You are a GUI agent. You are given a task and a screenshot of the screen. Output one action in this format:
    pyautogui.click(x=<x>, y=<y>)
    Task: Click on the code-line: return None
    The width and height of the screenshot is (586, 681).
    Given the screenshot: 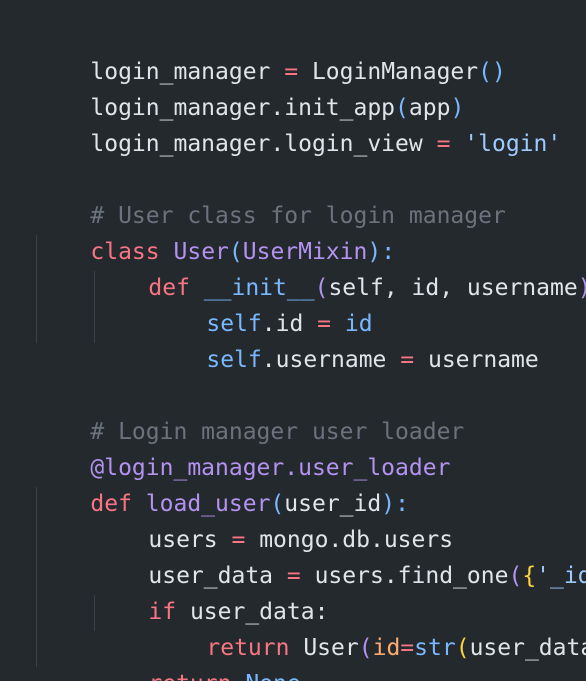 What is the action you would take?
    pyautogui.click(x=196, y=655)
    